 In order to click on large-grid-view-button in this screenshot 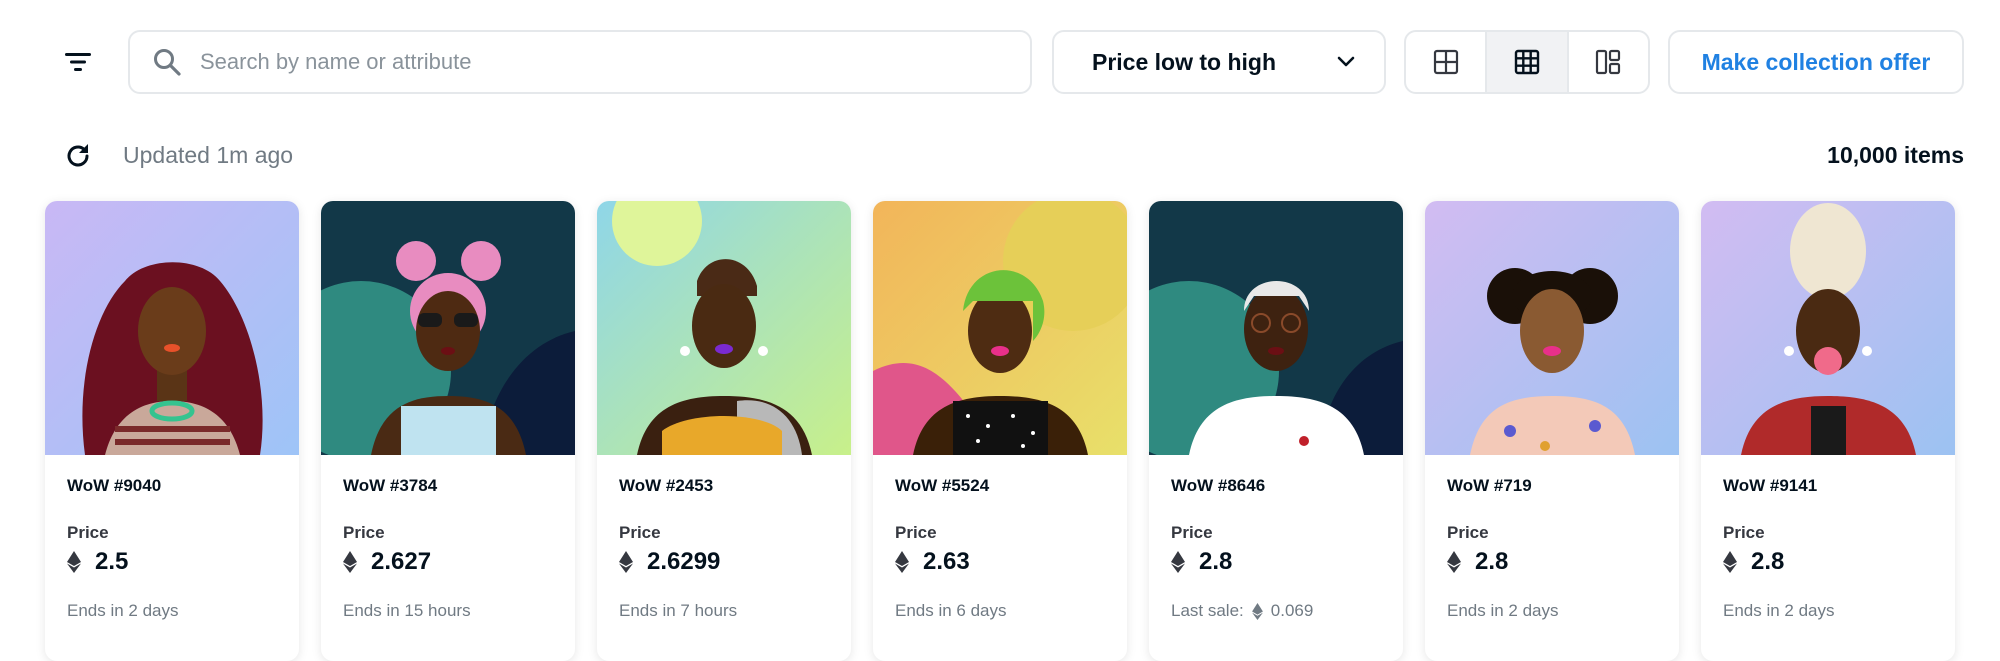, I will do `click(1445, 62)`.